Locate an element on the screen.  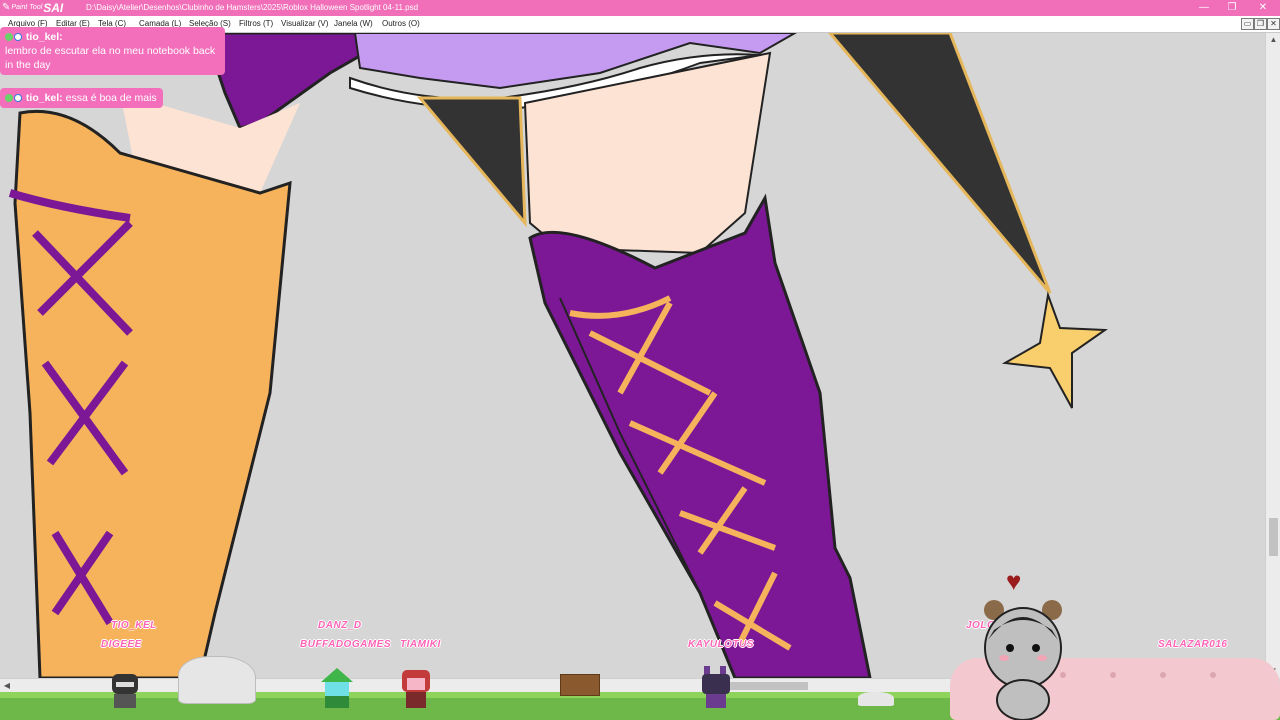
horizontal-scroll-thumb is located at coordinates (769, 686).